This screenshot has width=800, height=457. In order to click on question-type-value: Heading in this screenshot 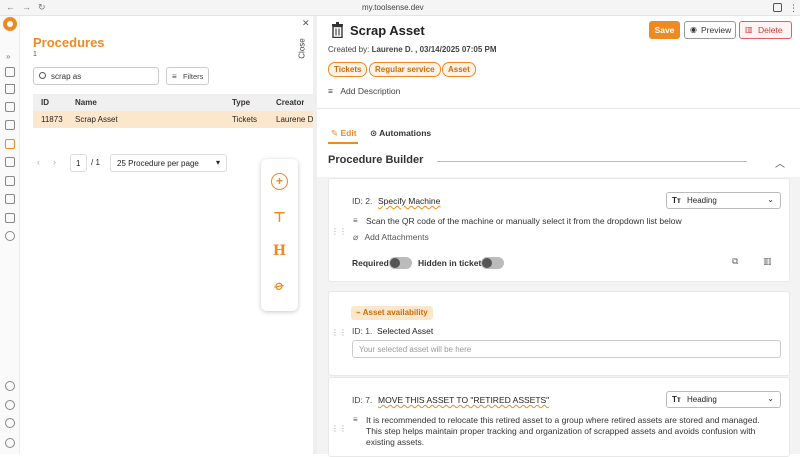, I will do `click(702, 399)`.